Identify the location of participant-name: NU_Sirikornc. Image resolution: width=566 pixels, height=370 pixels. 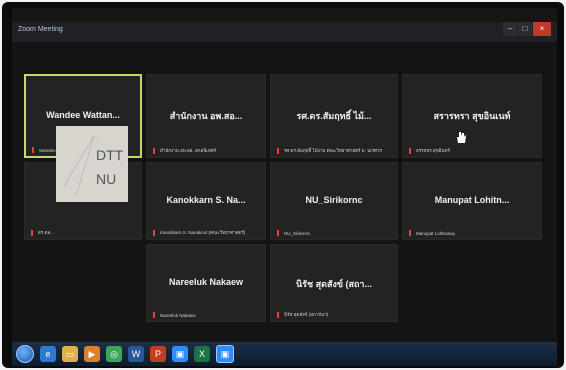
(334, 199).